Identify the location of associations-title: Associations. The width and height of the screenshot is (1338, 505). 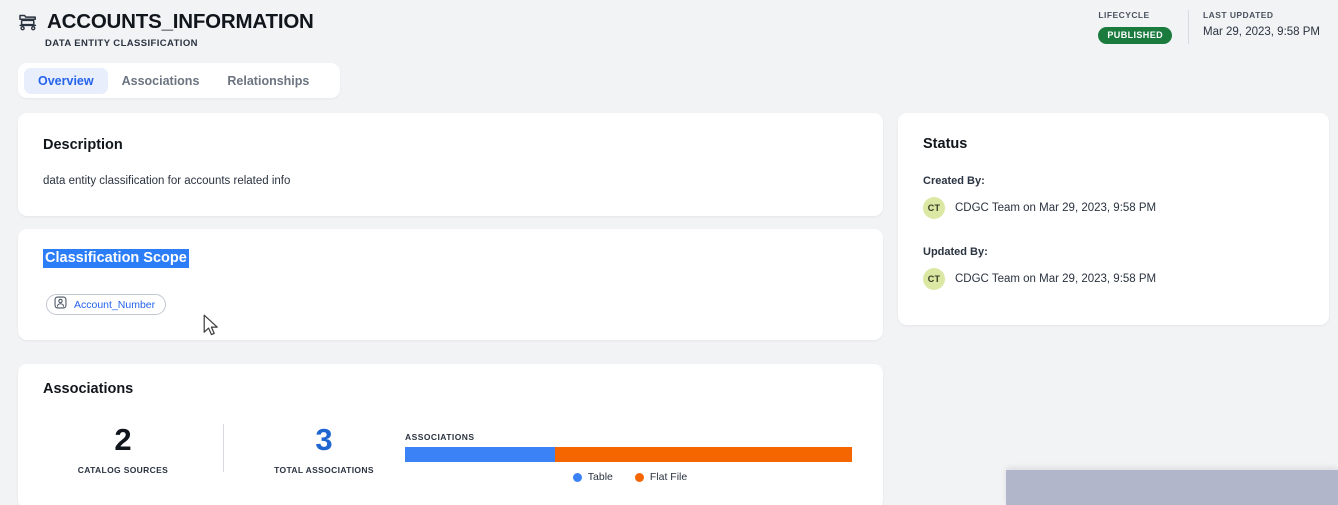
(88, 389).